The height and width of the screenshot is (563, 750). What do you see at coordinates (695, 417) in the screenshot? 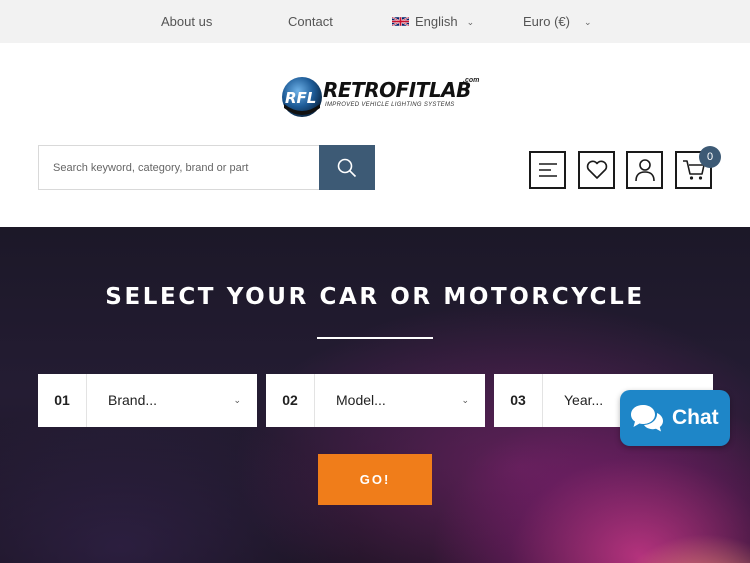
I see `chat-label: Chat` at bounding box center [695, 417].